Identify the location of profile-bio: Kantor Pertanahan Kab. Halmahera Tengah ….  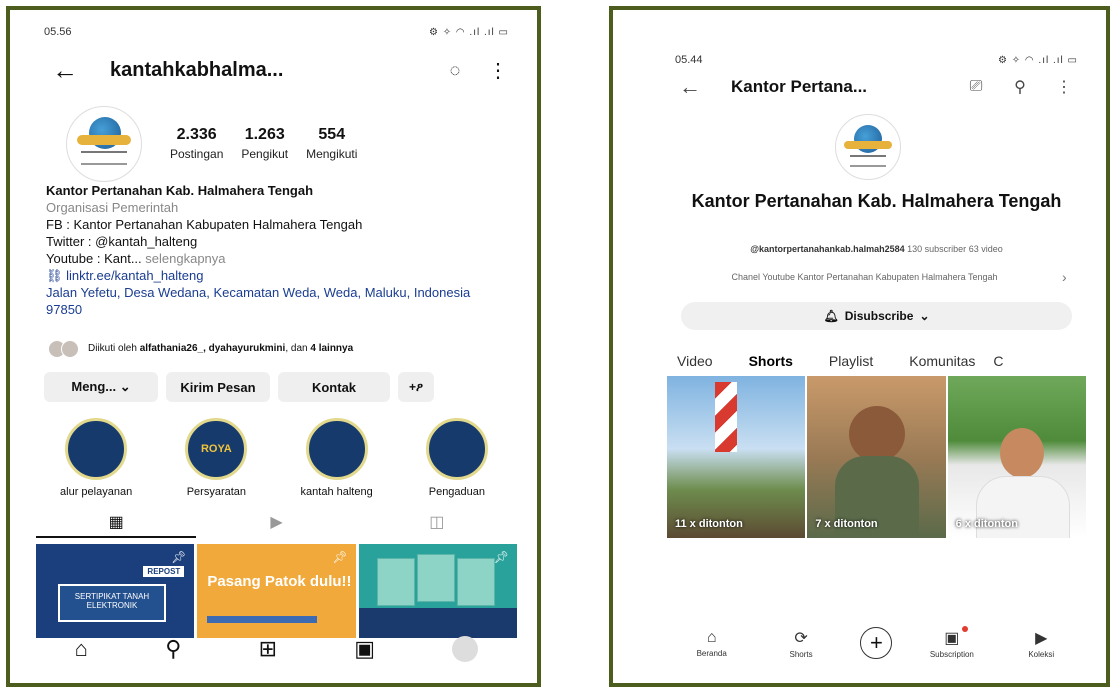
(276, 250).